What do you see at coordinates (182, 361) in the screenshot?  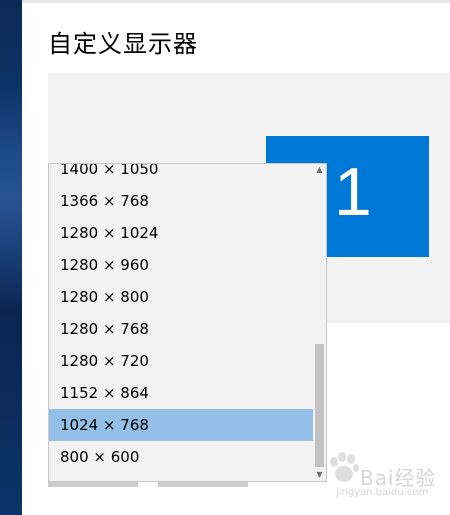 I see `resolution-option: 1280 × 720` at bounding box center [182, 361].